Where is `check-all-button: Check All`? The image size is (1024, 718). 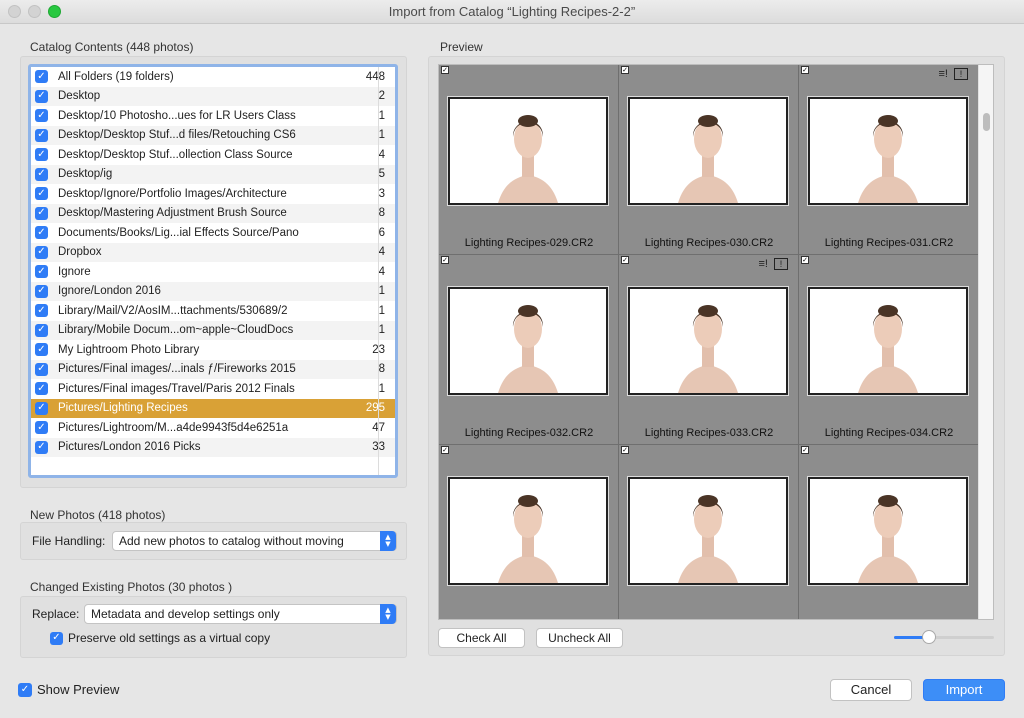
check-all-button: Check All is located at coordinates (481, 638).